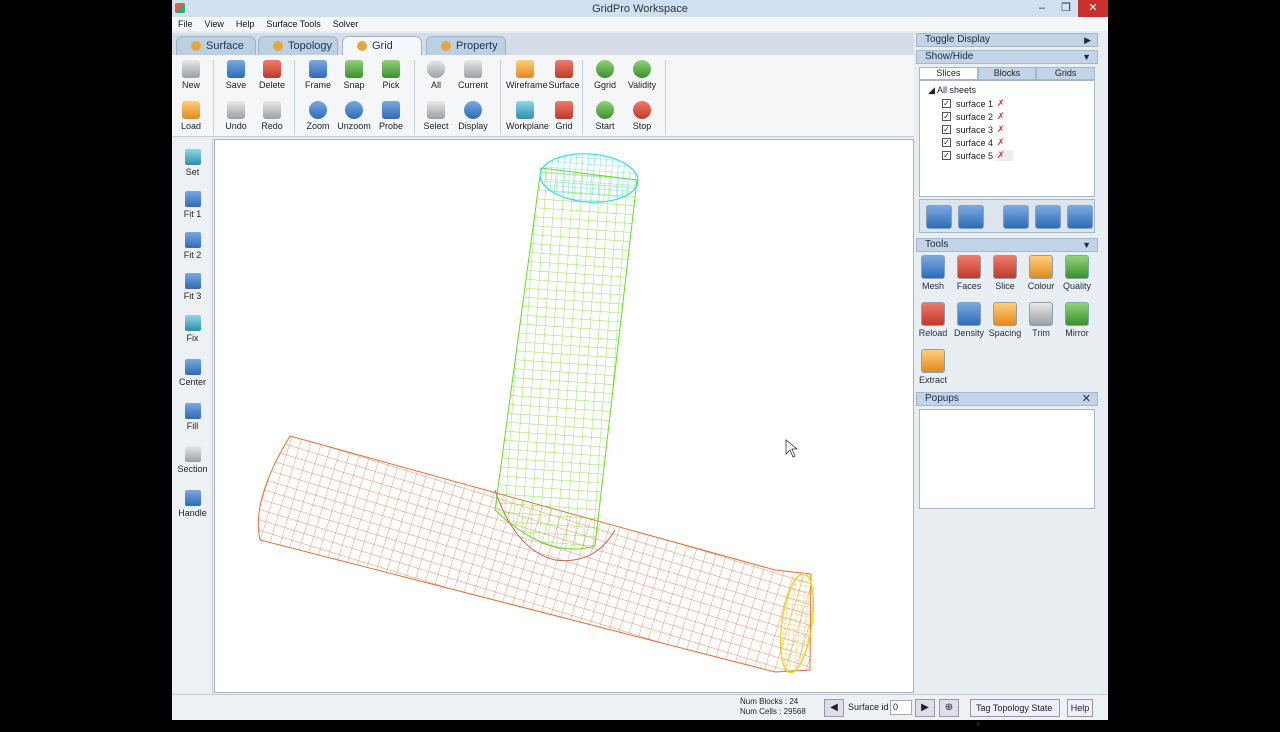 The image size is (1280, 732). I want to click on fit1-button: Fit 1, so click(192, 205).